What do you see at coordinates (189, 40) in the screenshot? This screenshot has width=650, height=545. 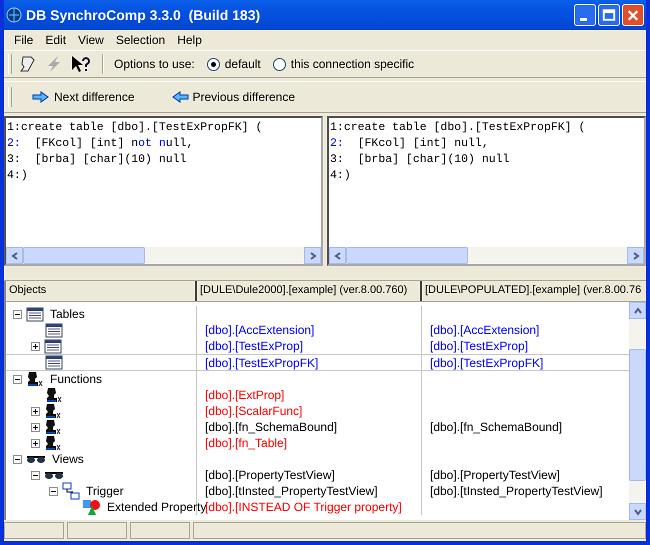 I see `menu-item: Help` at bounding box center [189, 40].